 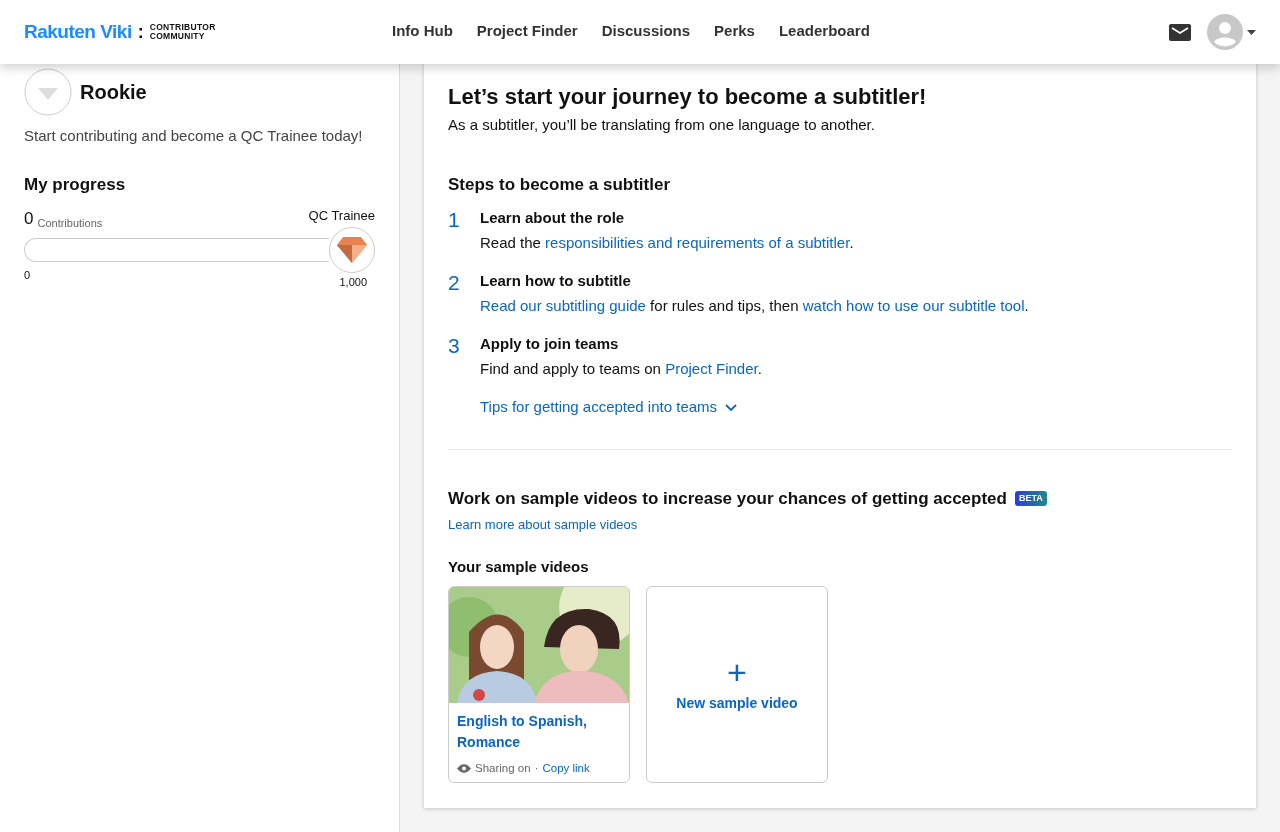 What do you see at coordinates (543, 525) in the screenshot?
I see `learn-more-link: Learn more about sample videos` at bounding box center [543, 525].